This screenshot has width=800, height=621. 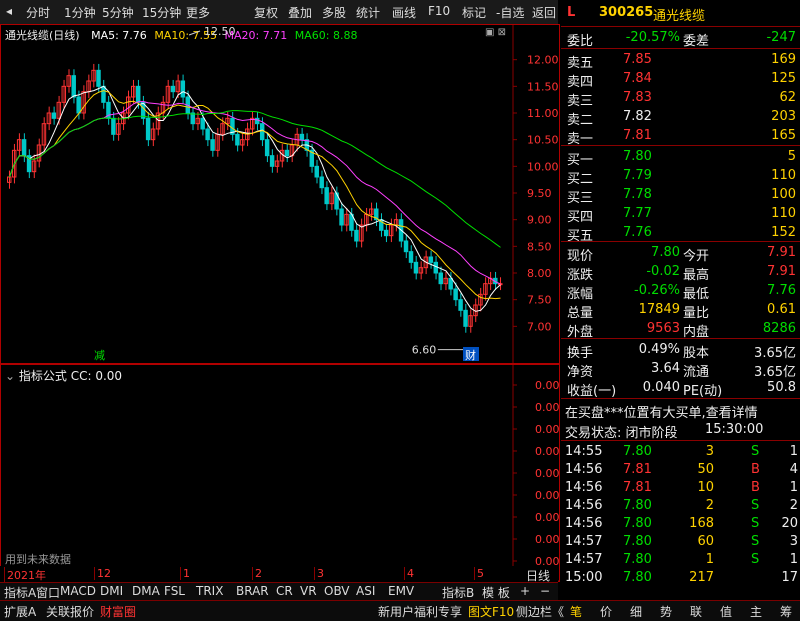 I want to click on toolbar-right-3: 统计, so click(x=368, y=12).